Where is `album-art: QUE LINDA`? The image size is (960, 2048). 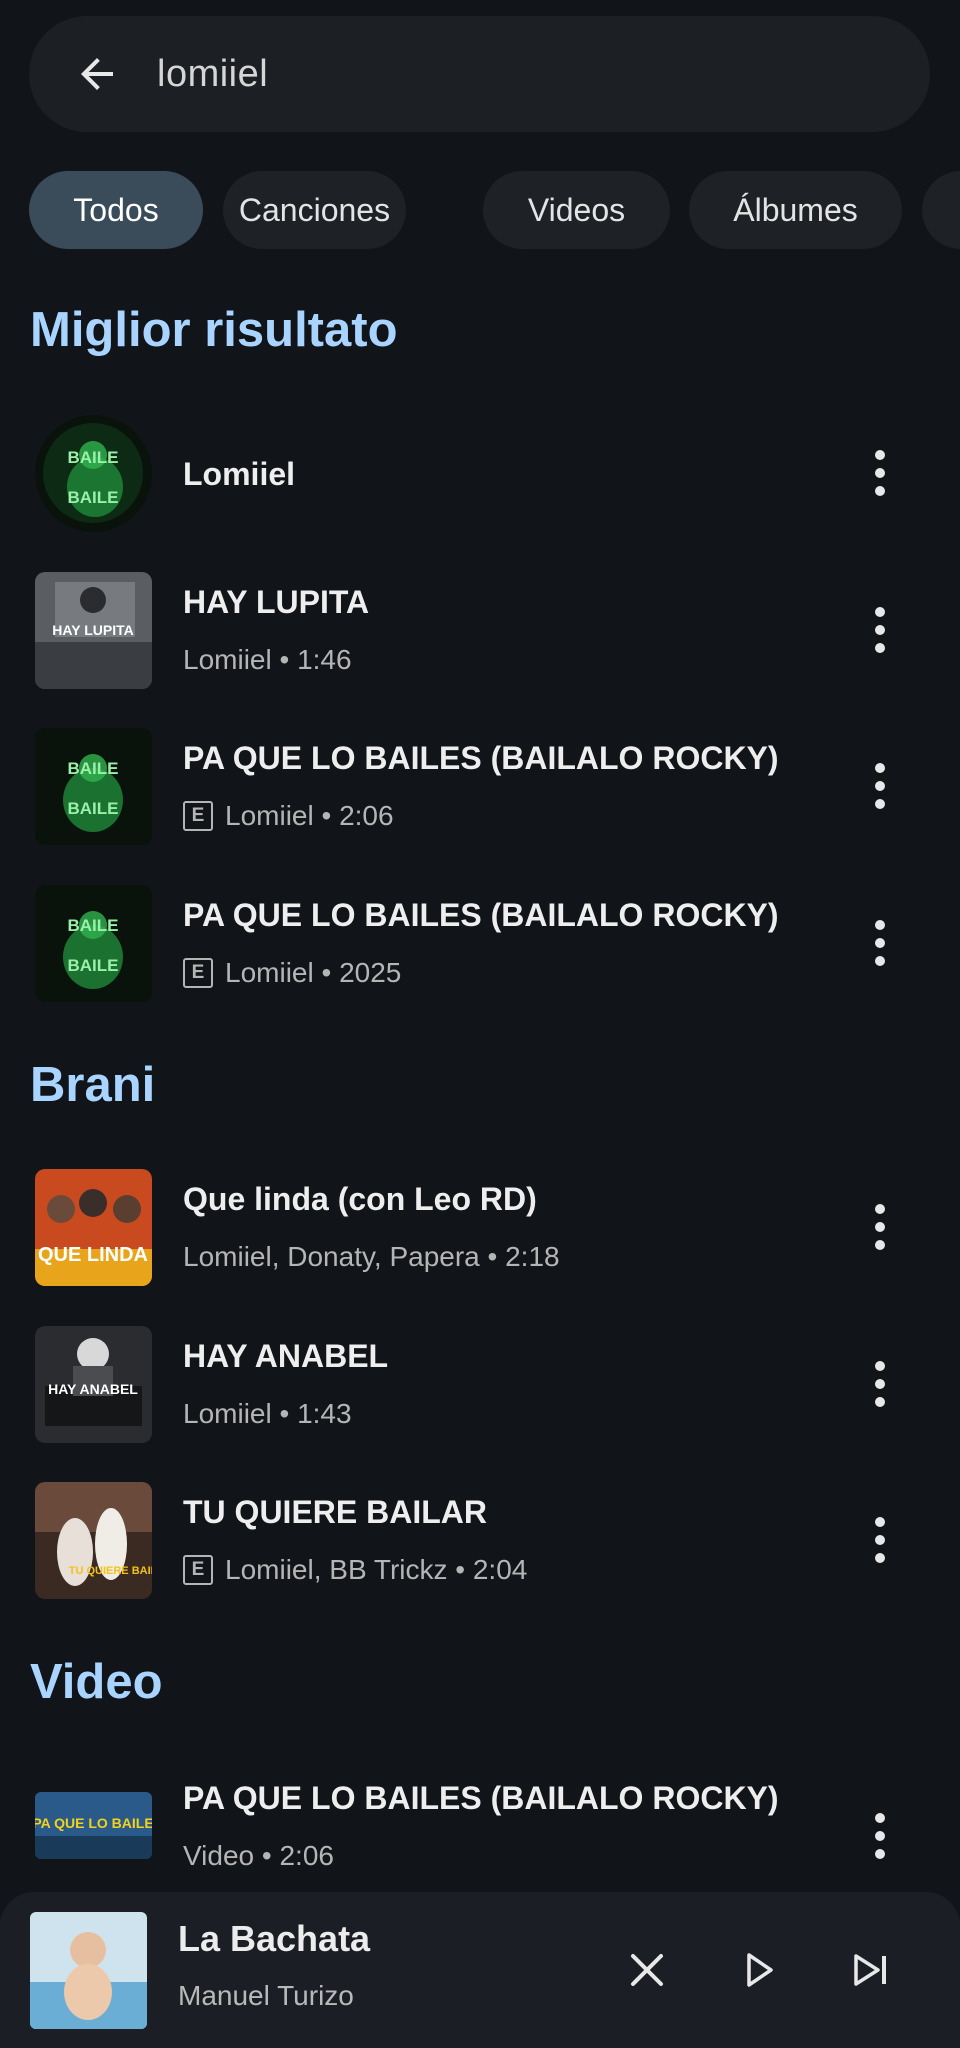 album-art: QUE LINDA is located at coordinates (93, 1227).